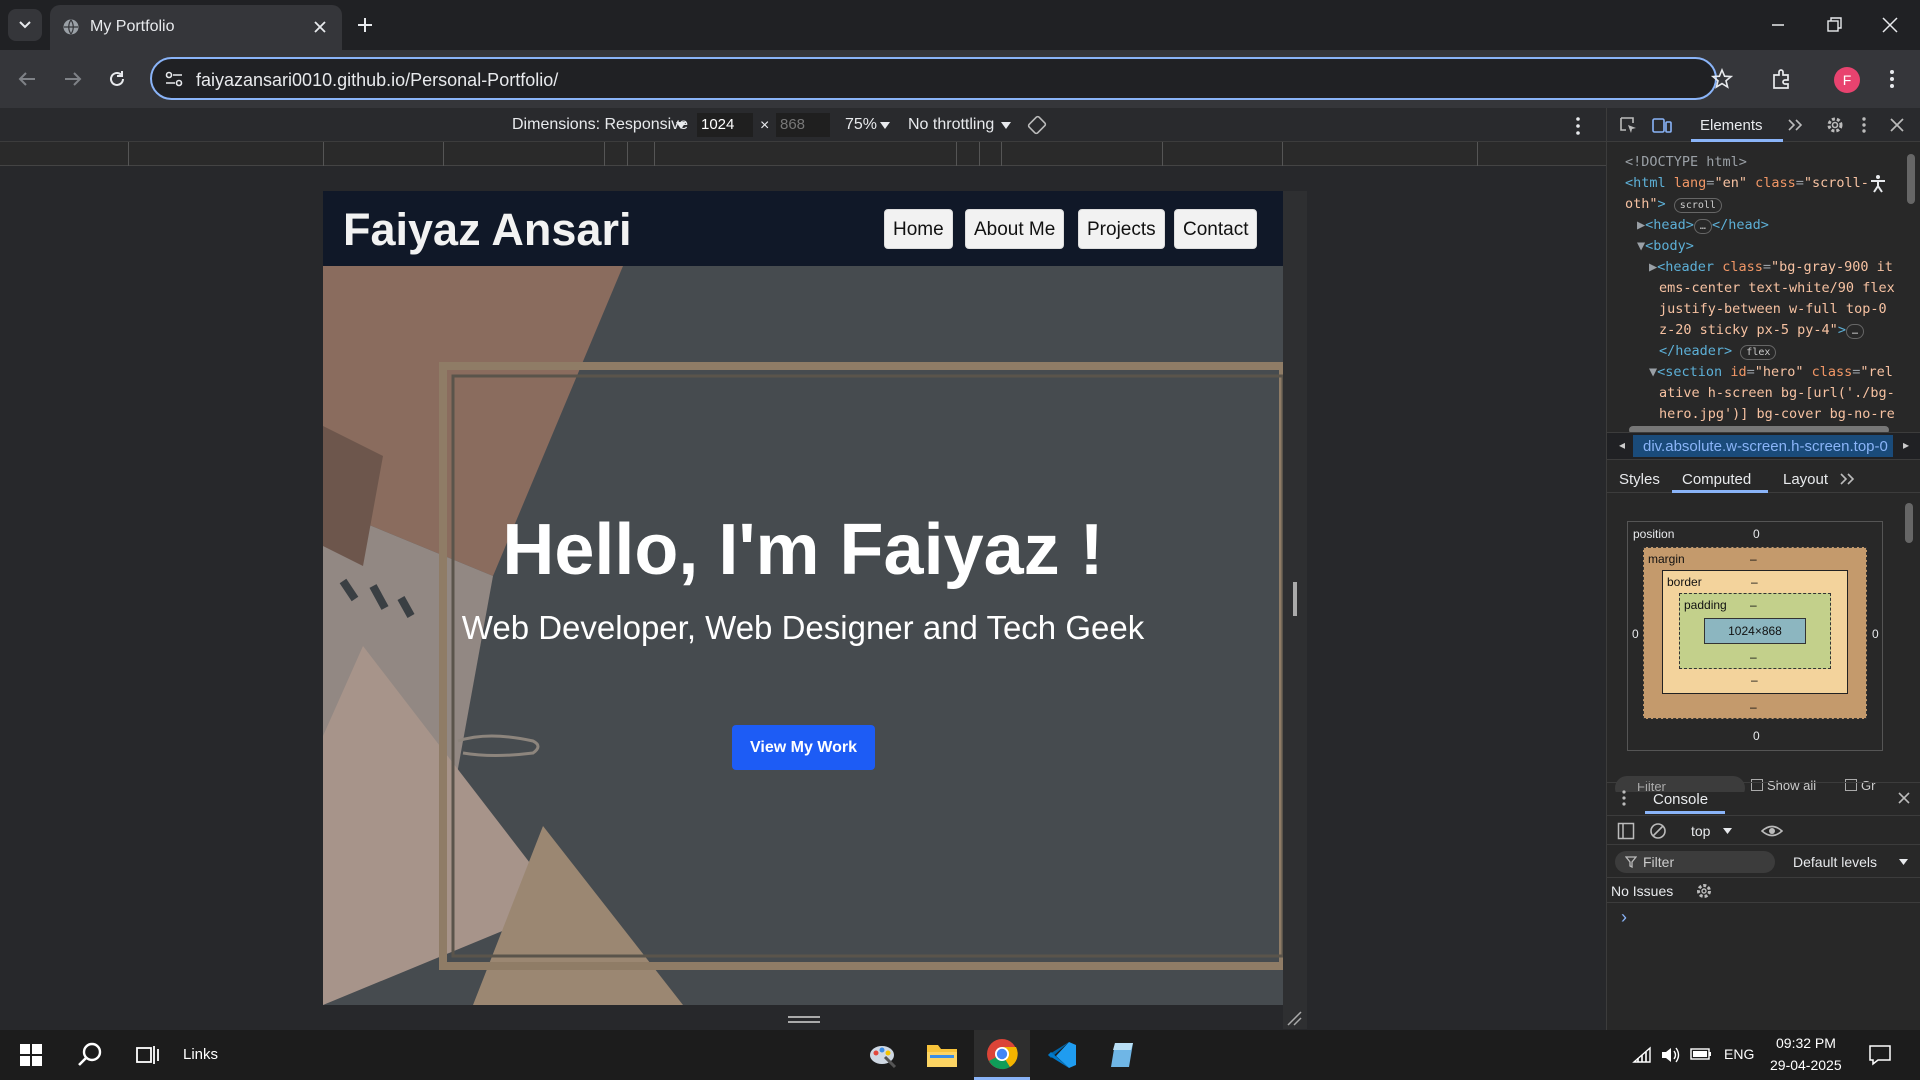 This screenshot has height=1080, width=1920. What do you see at coordinates (1642, 1055) in the screenshot?
I see `network-icon` at bounding box center [1642, 1055].